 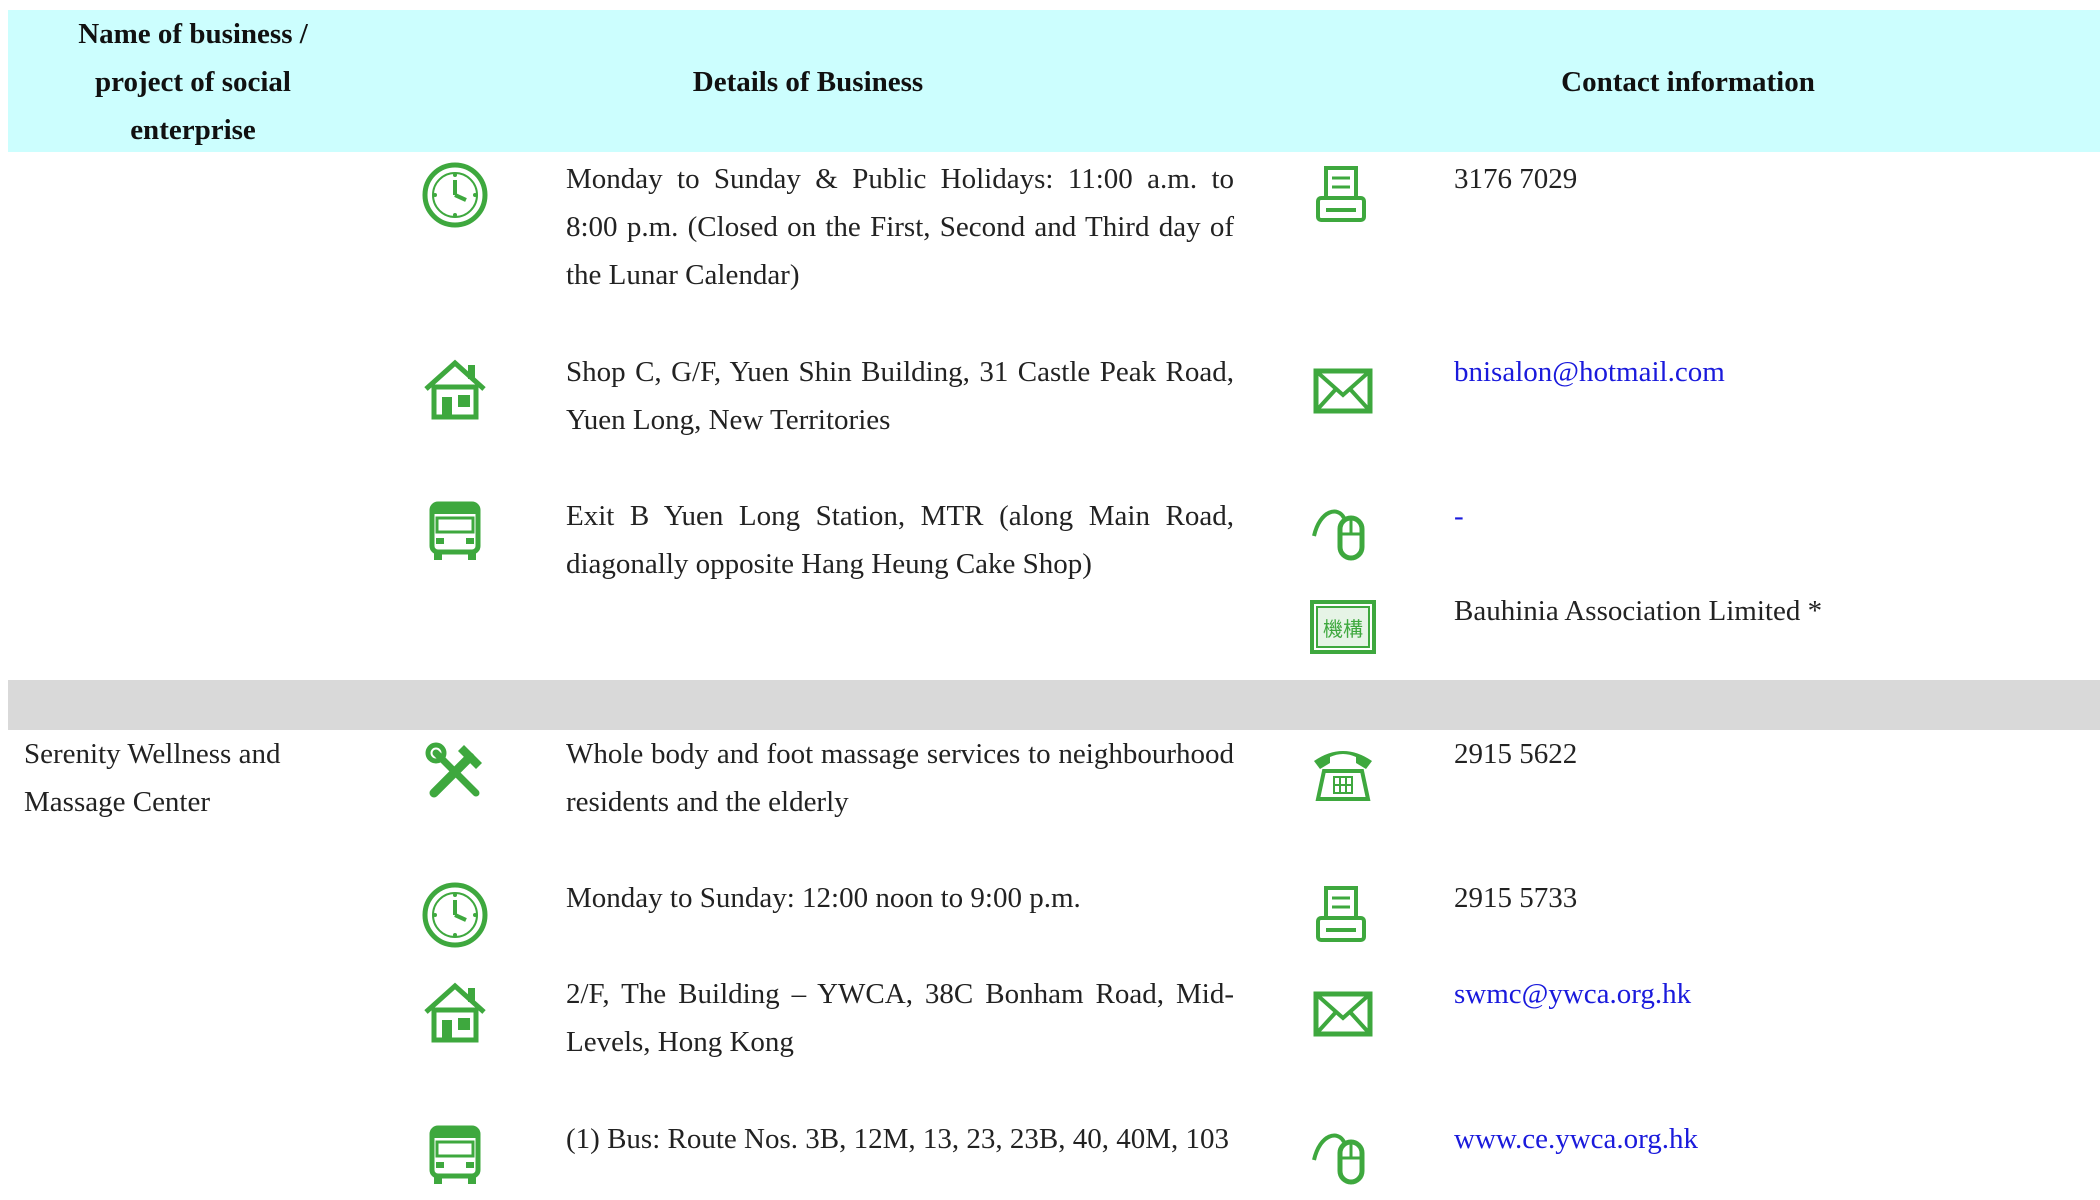 I want to click on header-contact: Contact information, so click(x=1688, y=82).